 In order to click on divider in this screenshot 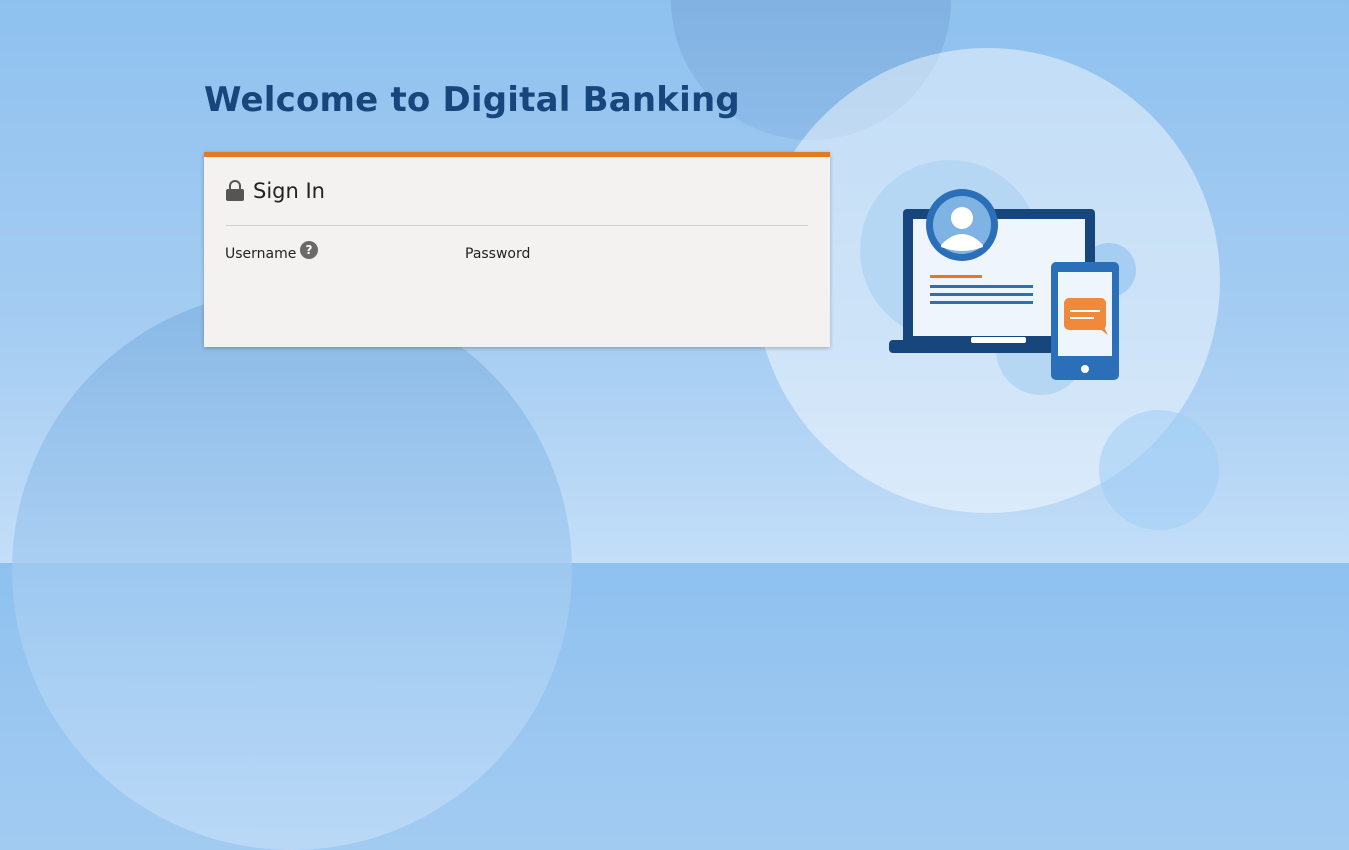, I will do `click(517, 225)`.